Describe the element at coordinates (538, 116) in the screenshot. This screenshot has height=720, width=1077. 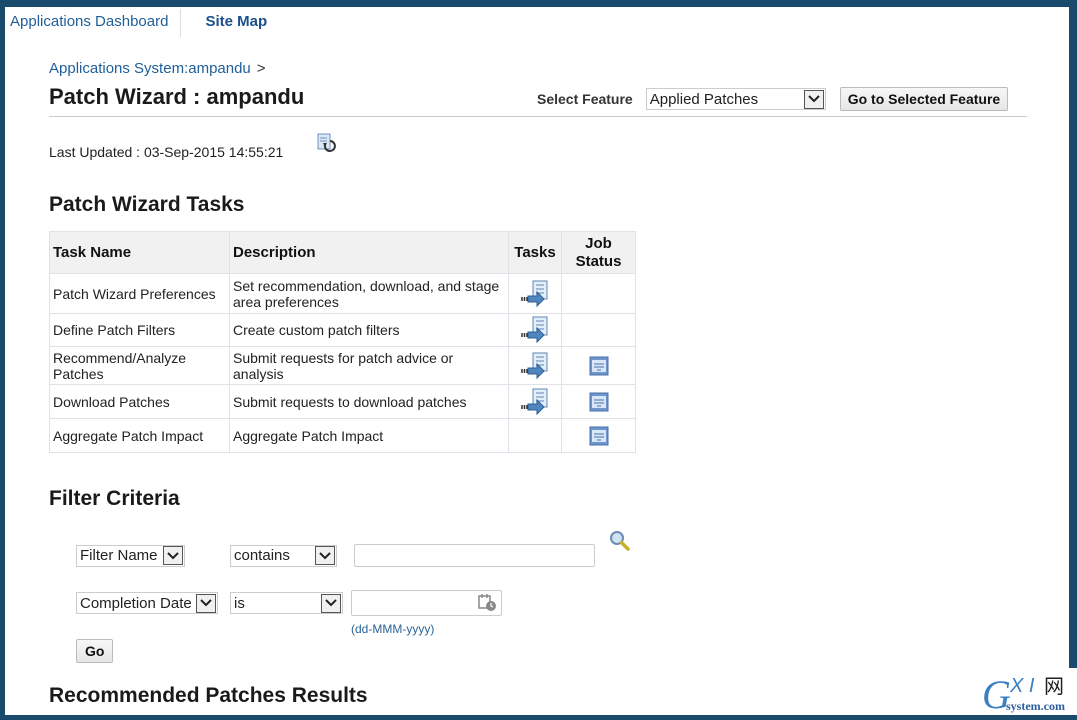
I see `title-divider` at that location.